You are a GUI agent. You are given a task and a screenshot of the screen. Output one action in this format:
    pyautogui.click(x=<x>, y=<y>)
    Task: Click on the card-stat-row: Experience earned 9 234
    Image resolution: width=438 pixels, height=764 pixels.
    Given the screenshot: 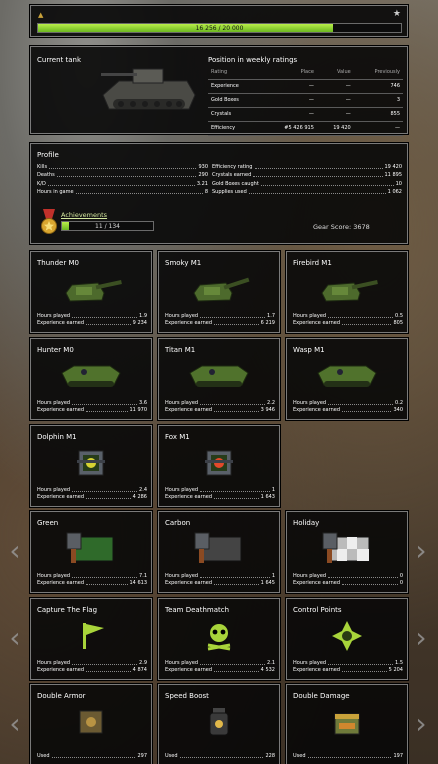 What is the action you would take?
    pyautogui.click(x=92, y=323)
    